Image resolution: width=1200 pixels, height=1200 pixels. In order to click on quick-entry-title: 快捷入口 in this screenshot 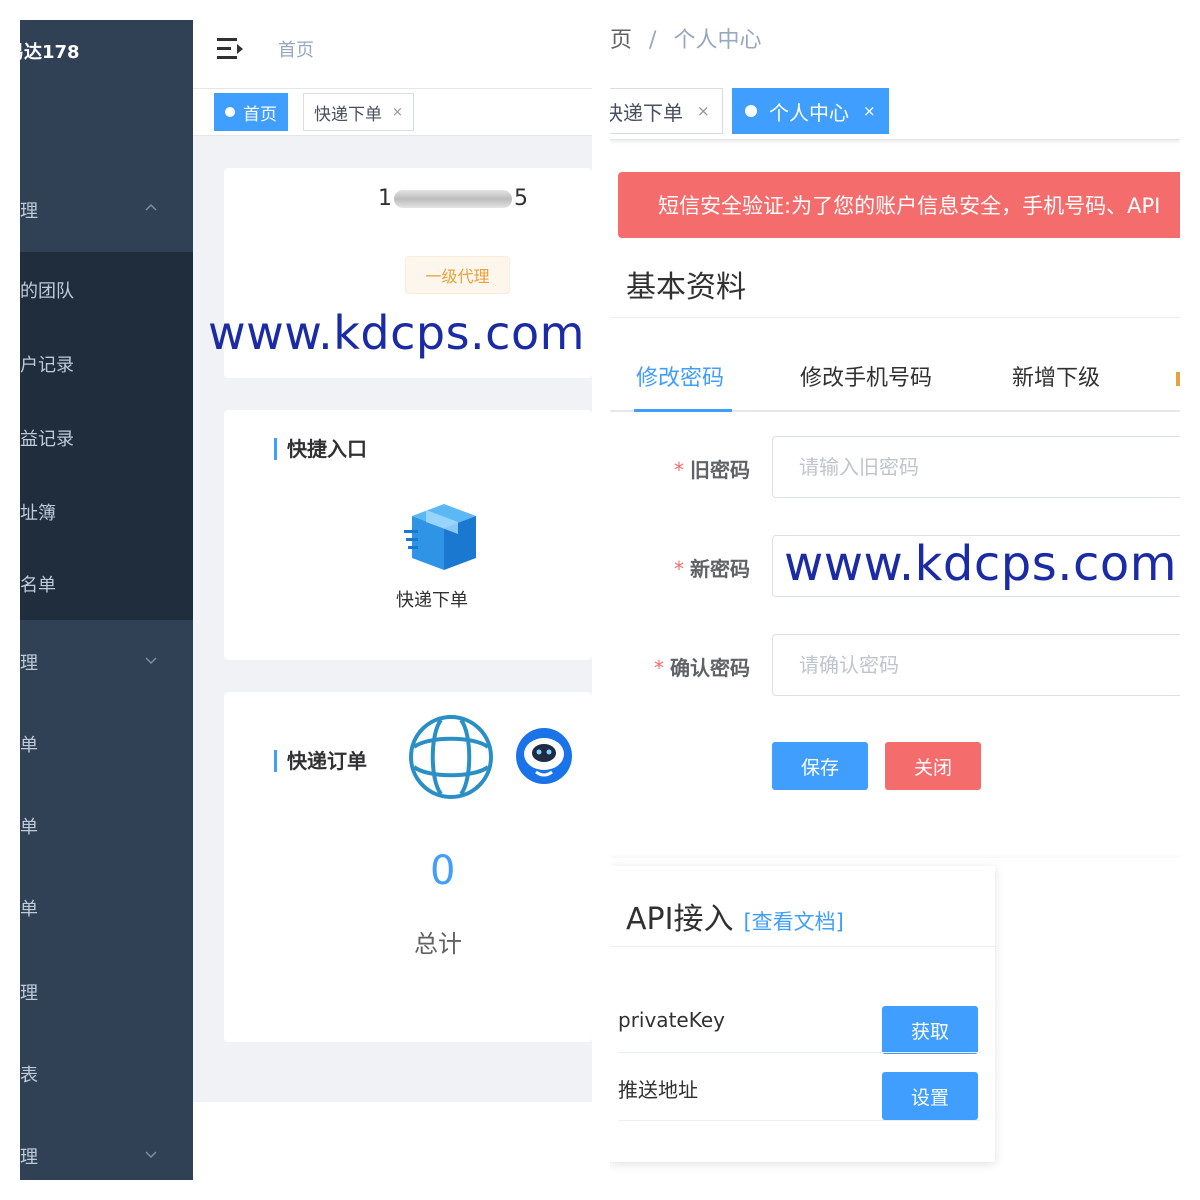, I will do `click(320, 449)`.